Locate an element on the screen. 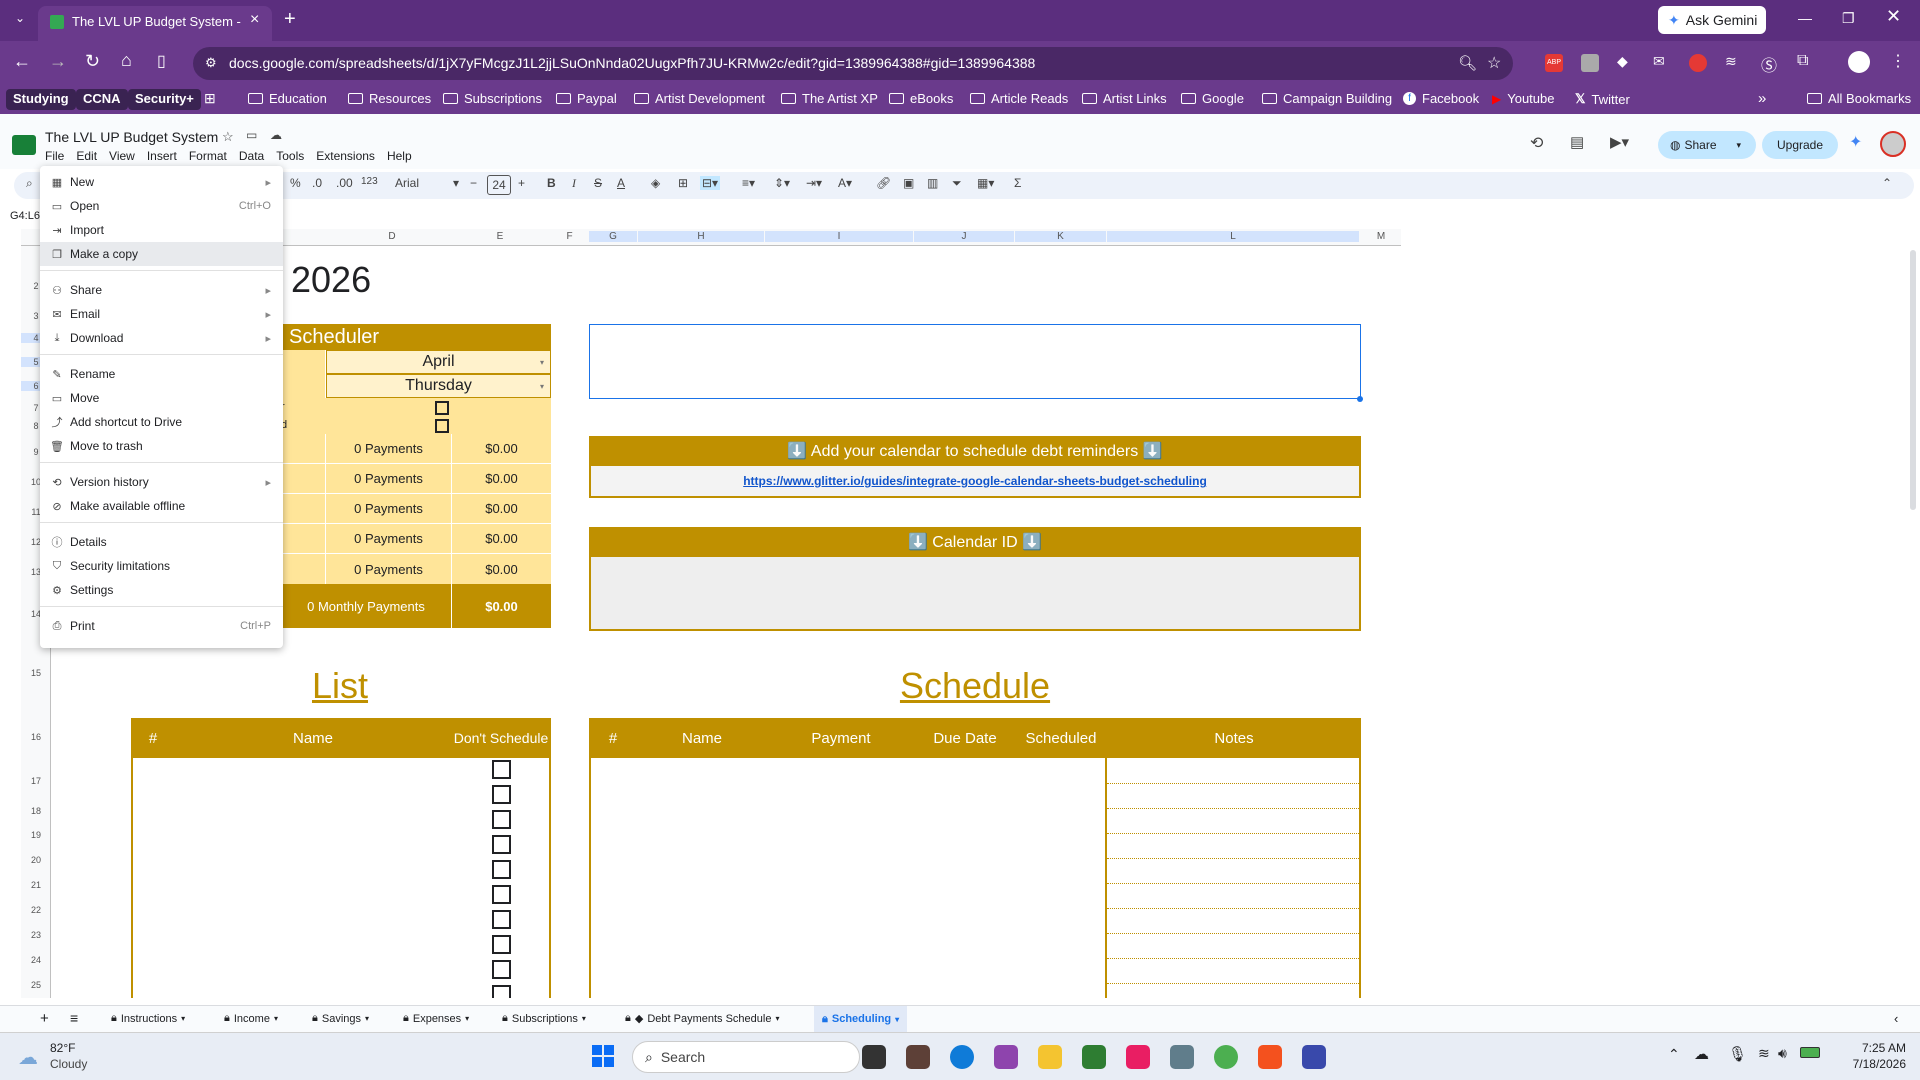  menu-edit: Edit is located at coordinates (86, 156).